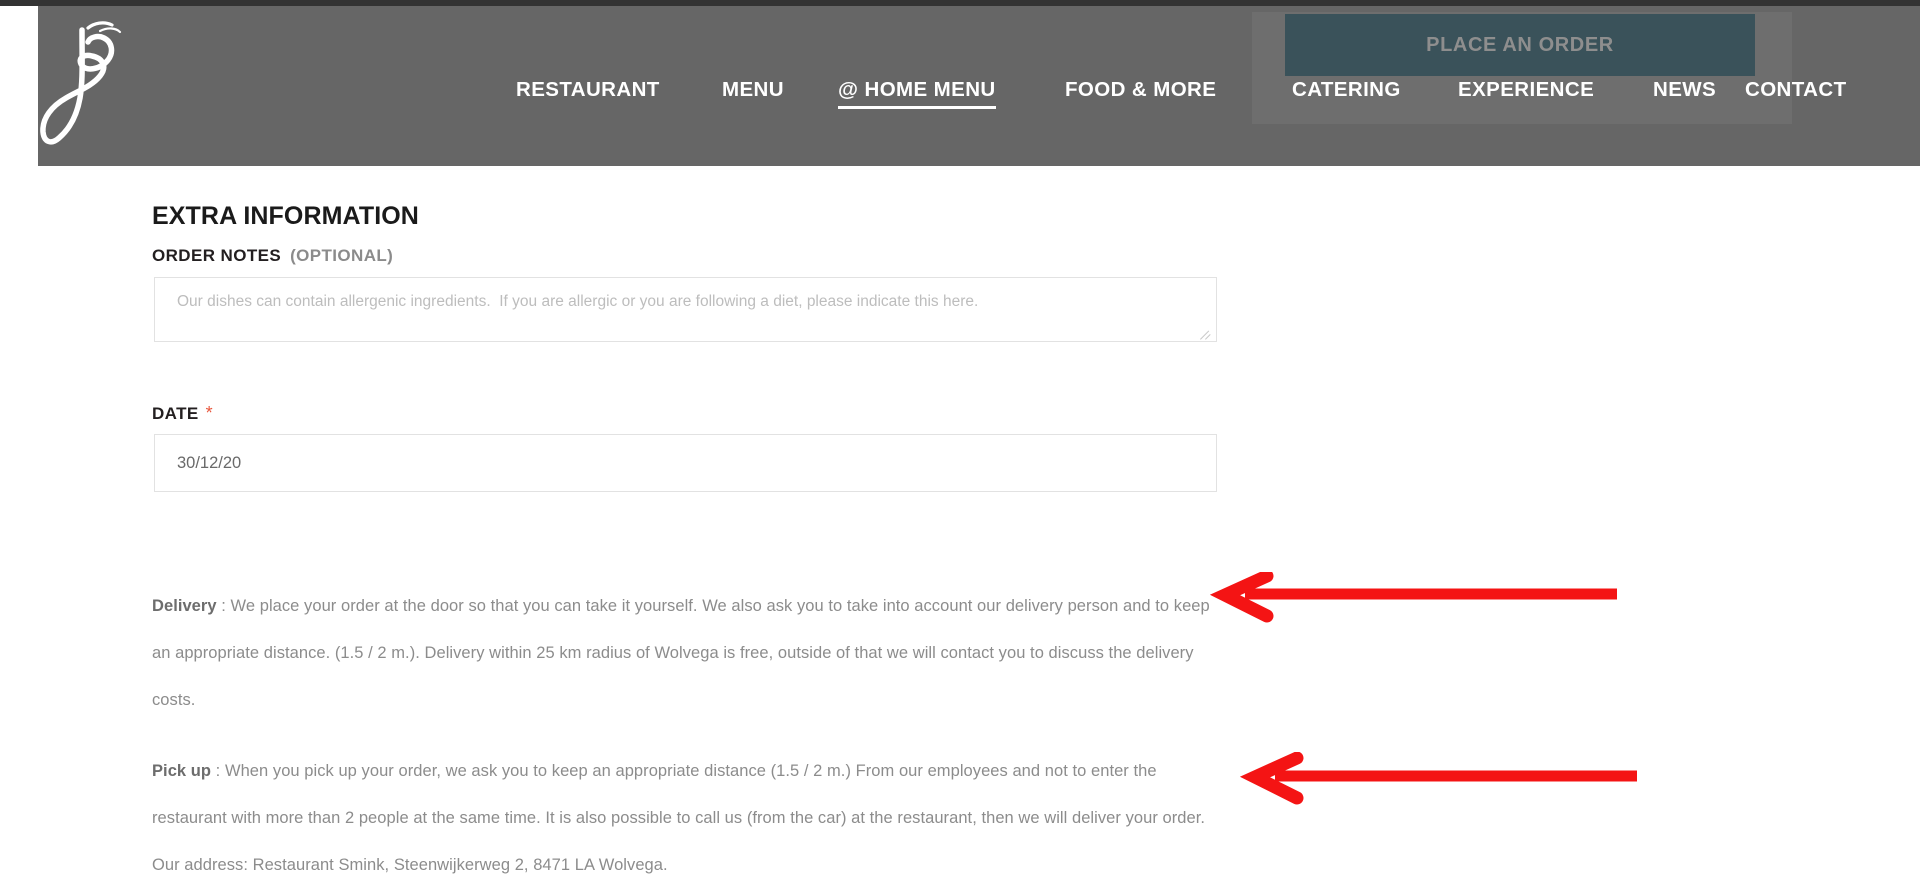 The width and height of the screenshot is (1920, 890). I want to click on nav-label: RESTAURANT, so click(588, 89).